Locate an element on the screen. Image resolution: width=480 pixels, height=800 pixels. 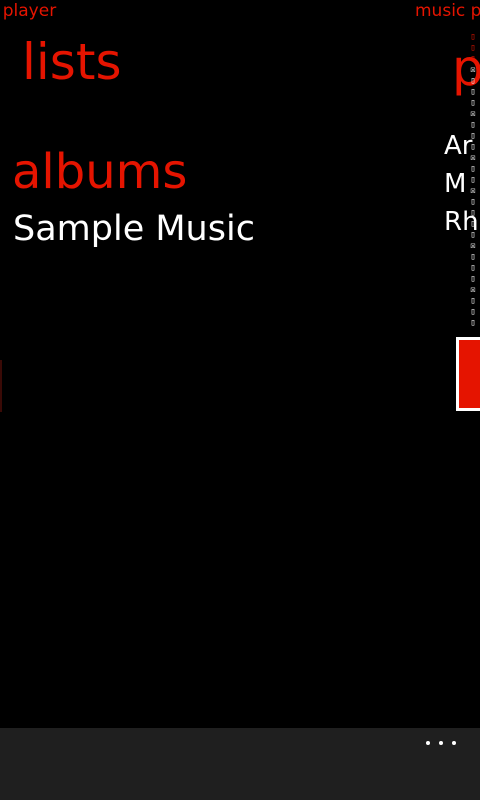
pivot-header-lists: lists is located at coordinates (72, 62).